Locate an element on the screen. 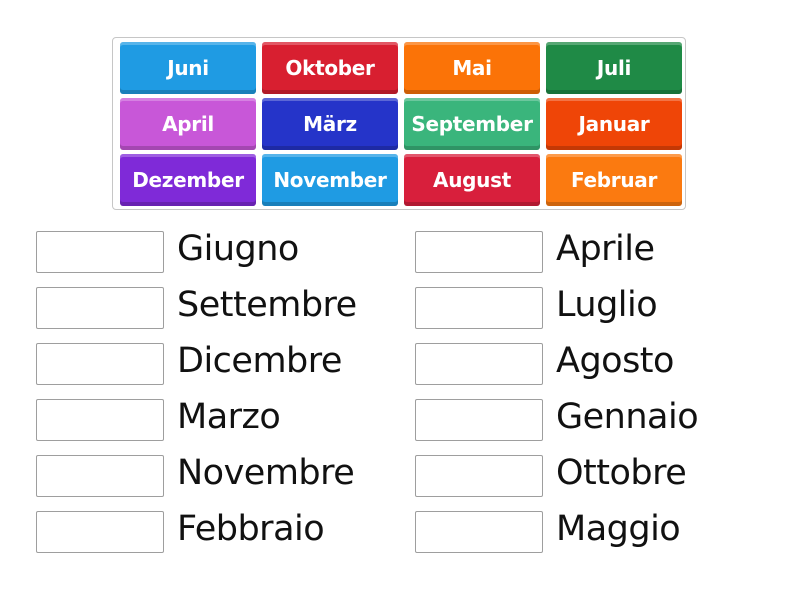 This screenshot has height=600, width=800. answer-tile: März is located at coordinates (330, 124).